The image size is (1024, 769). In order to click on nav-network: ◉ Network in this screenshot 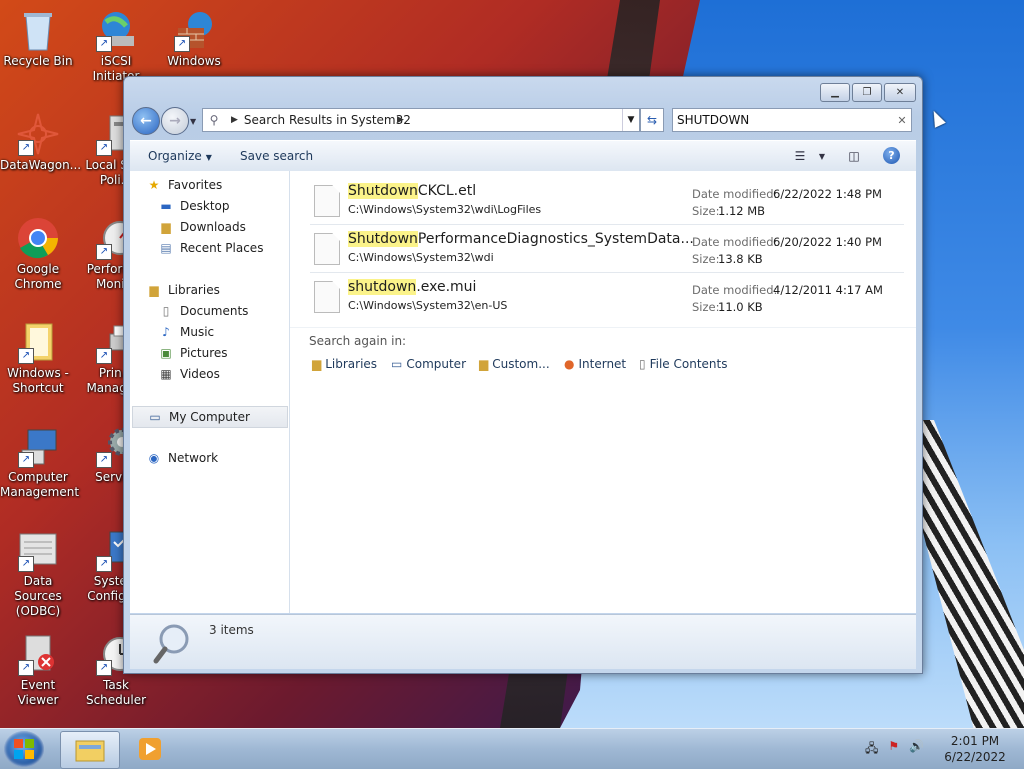, I will do `click(224, 458)`.